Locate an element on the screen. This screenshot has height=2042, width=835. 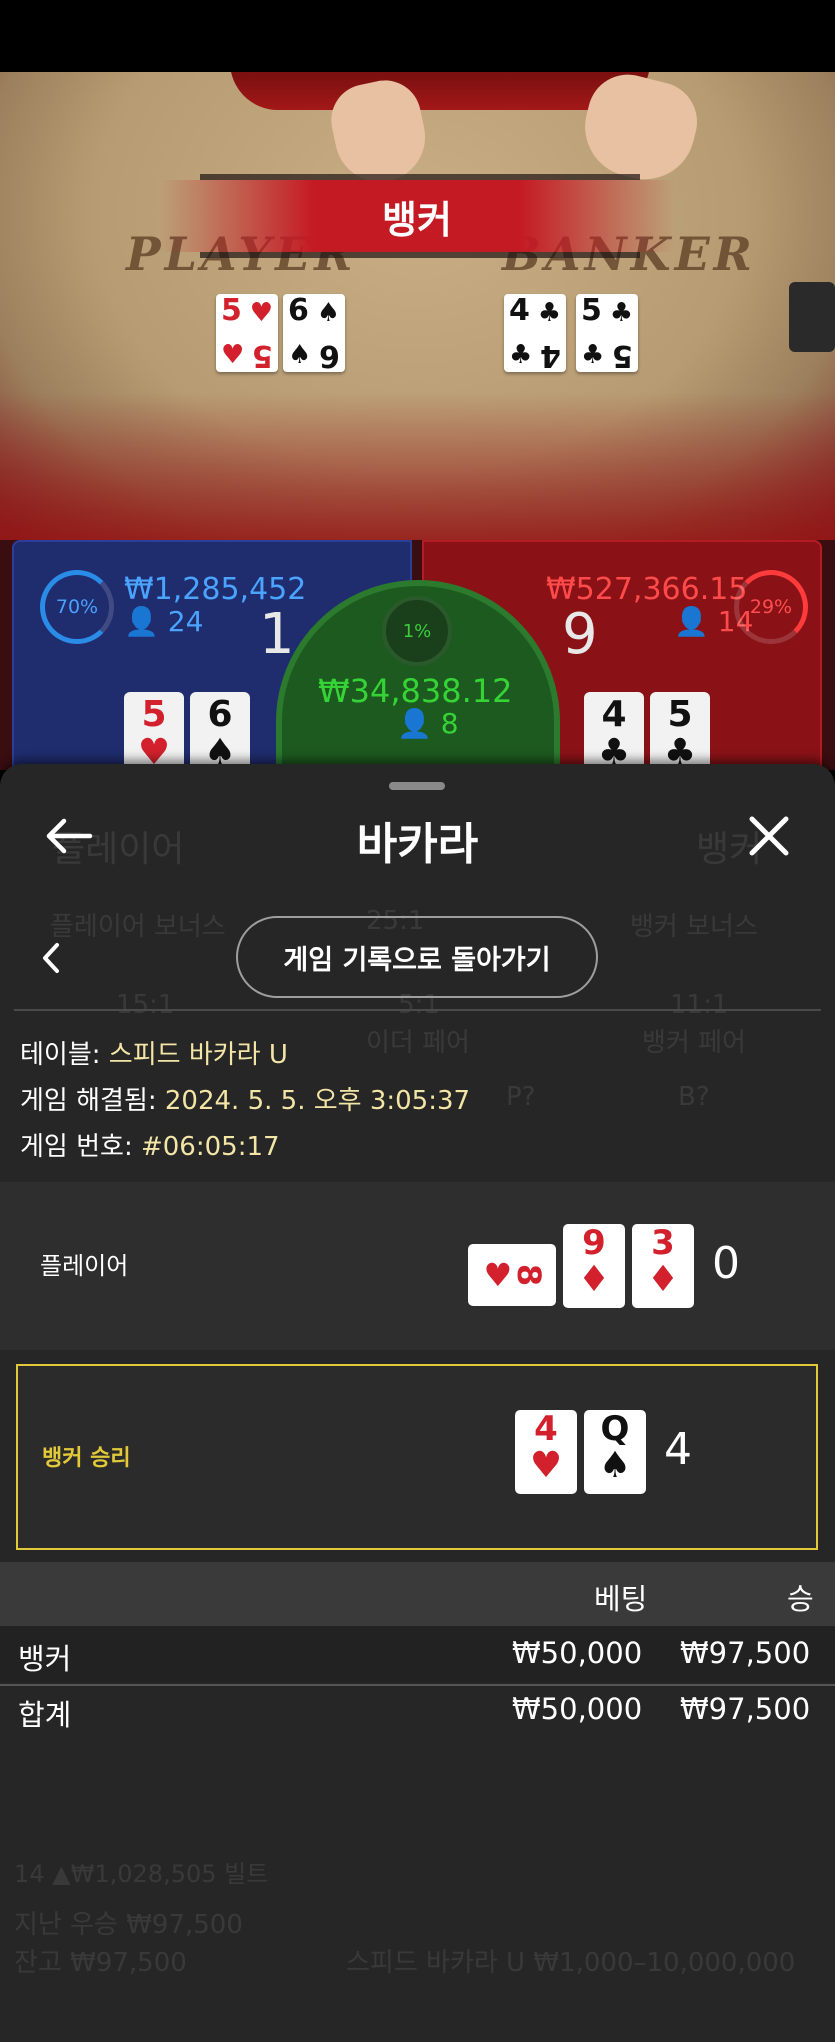
player-stat-card-1: 5 ♥ is located at coordinates (154, 732).